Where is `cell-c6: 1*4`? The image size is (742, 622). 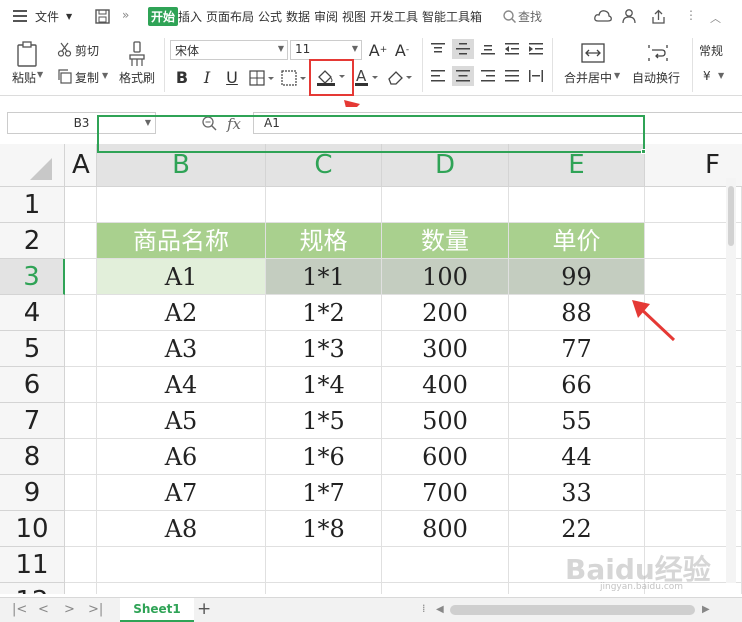
cell-c6: 1*4 is located at coordinates (324, 385).